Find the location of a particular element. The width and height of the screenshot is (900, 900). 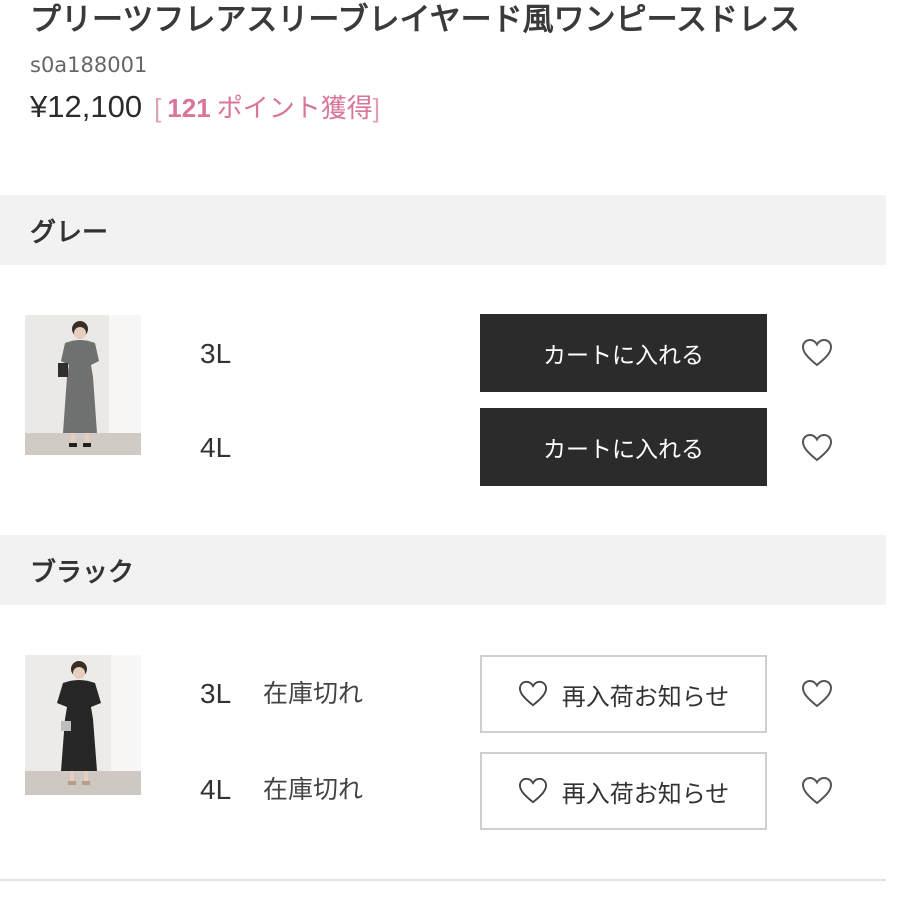

product-thumbnail-black is located at coordinates (83, 725).